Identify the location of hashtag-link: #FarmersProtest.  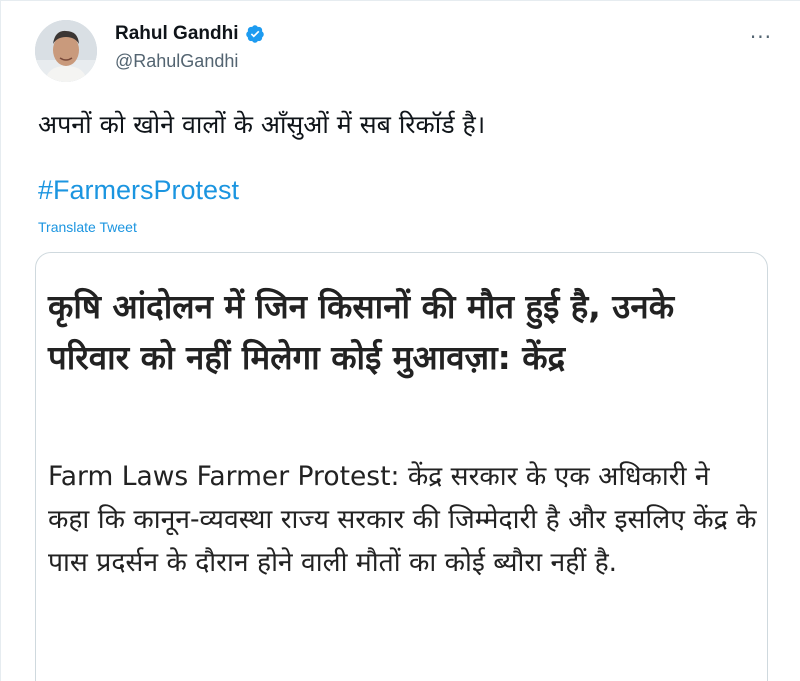
(138, 190).